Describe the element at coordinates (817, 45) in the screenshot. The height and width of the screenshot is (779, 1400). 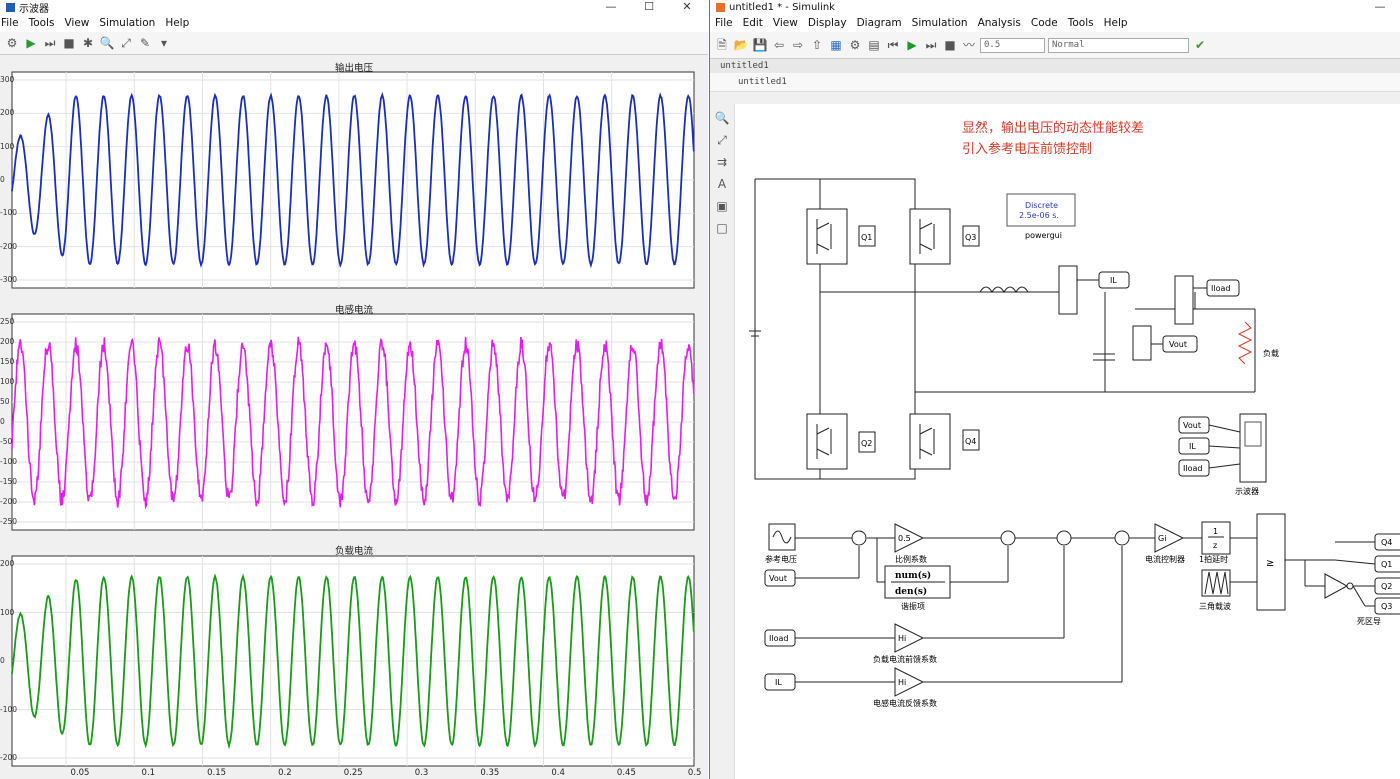
I see `up-icon: ⇧` at that location.